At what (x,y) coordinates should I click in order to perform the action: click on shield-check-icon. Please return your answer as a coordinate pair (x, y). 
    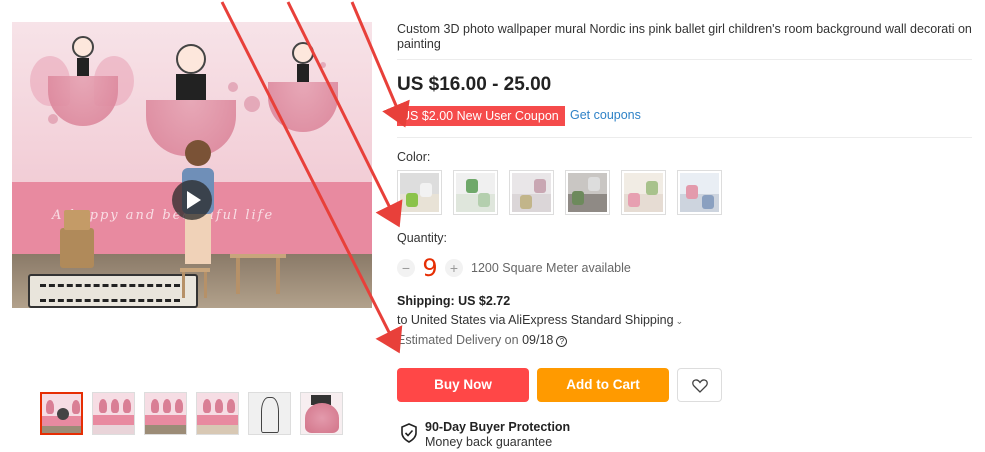
    Looking at the image, I should click on (409, 433).